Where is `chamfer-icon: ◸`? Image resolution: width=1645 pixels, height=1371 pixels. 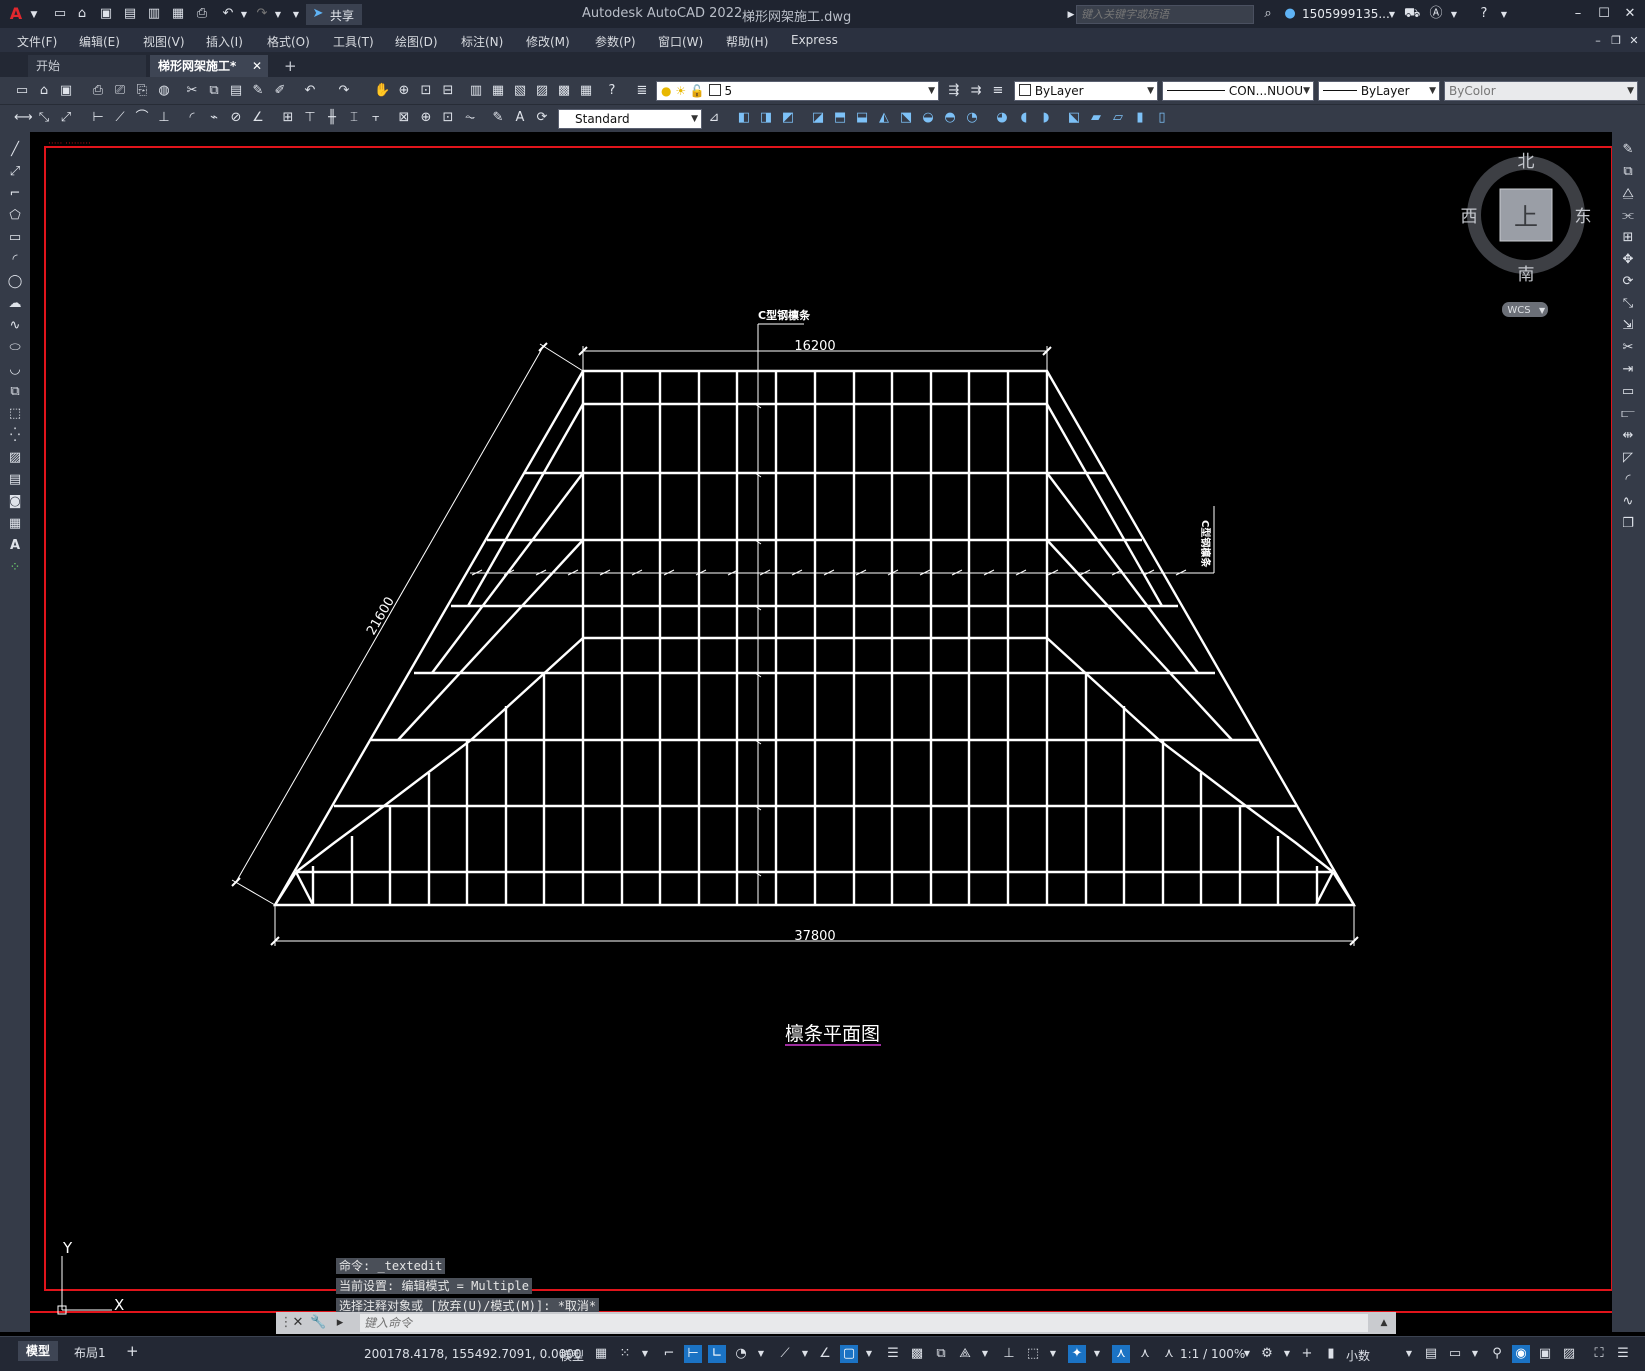
chamfer-icon: ◸ is located at coordinates (1628, 458).